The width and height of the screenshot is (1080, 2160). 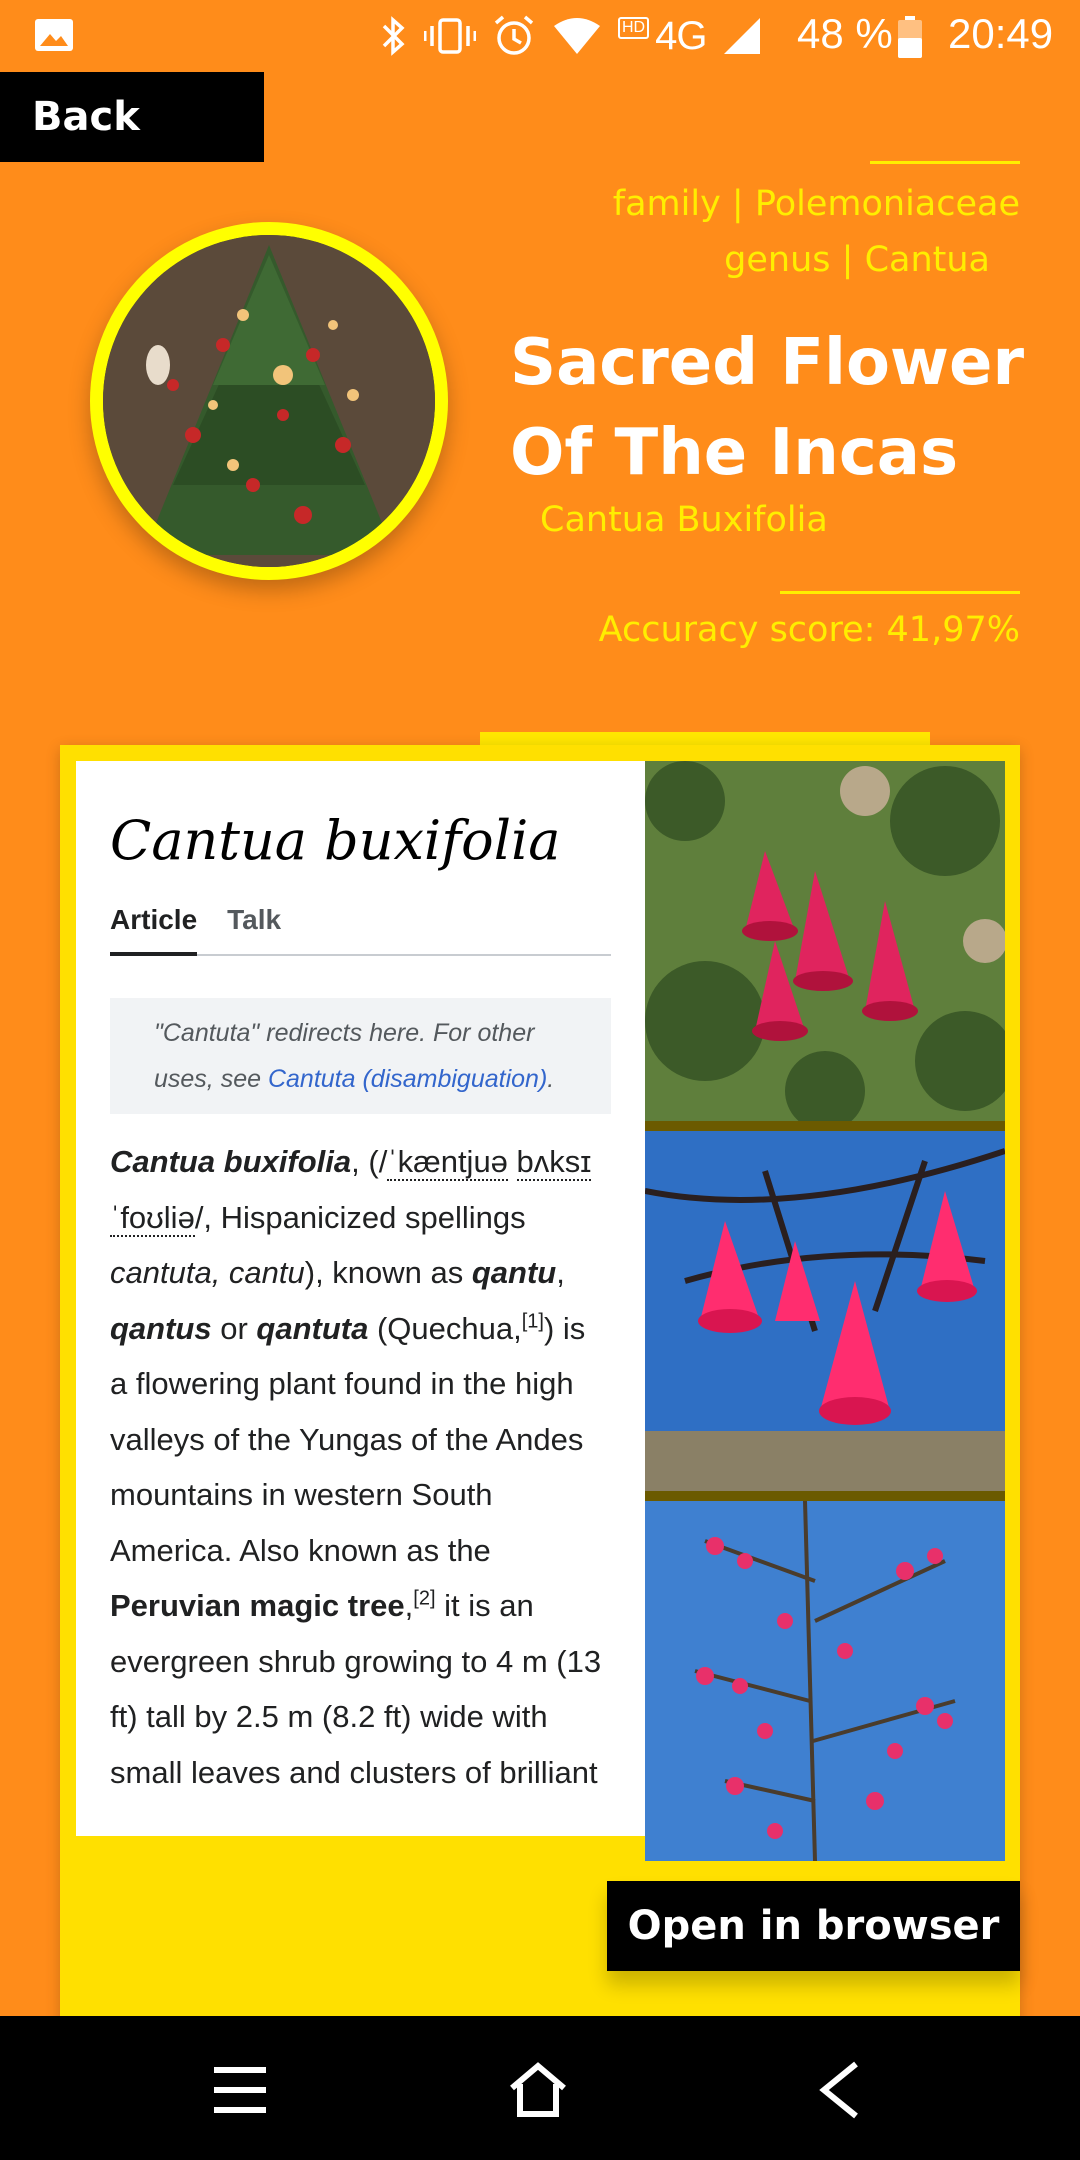 What do you see at coordinates (634, 28) in the screenshot?
I see `hd-badge: HD` at bounding box center [634, 28].